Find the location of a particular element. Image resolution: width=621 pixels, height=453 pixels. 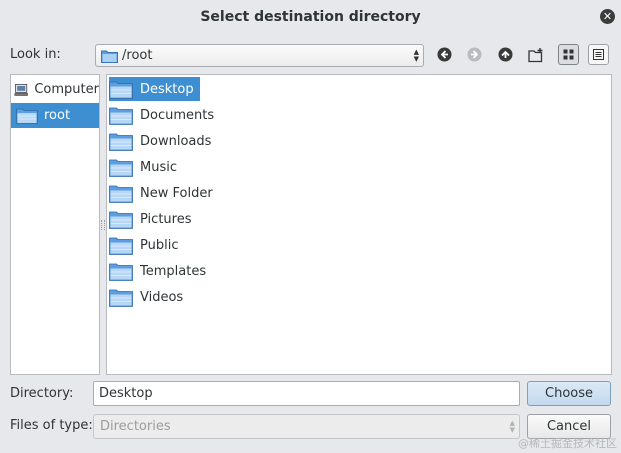

new-folder-icon is located at coordinates (535, 54).